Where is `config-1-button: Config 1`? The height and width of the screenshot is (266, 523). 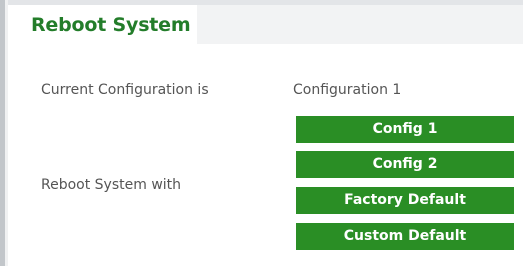 config-1-button: Config 1 is located at coordinates (405, 129).